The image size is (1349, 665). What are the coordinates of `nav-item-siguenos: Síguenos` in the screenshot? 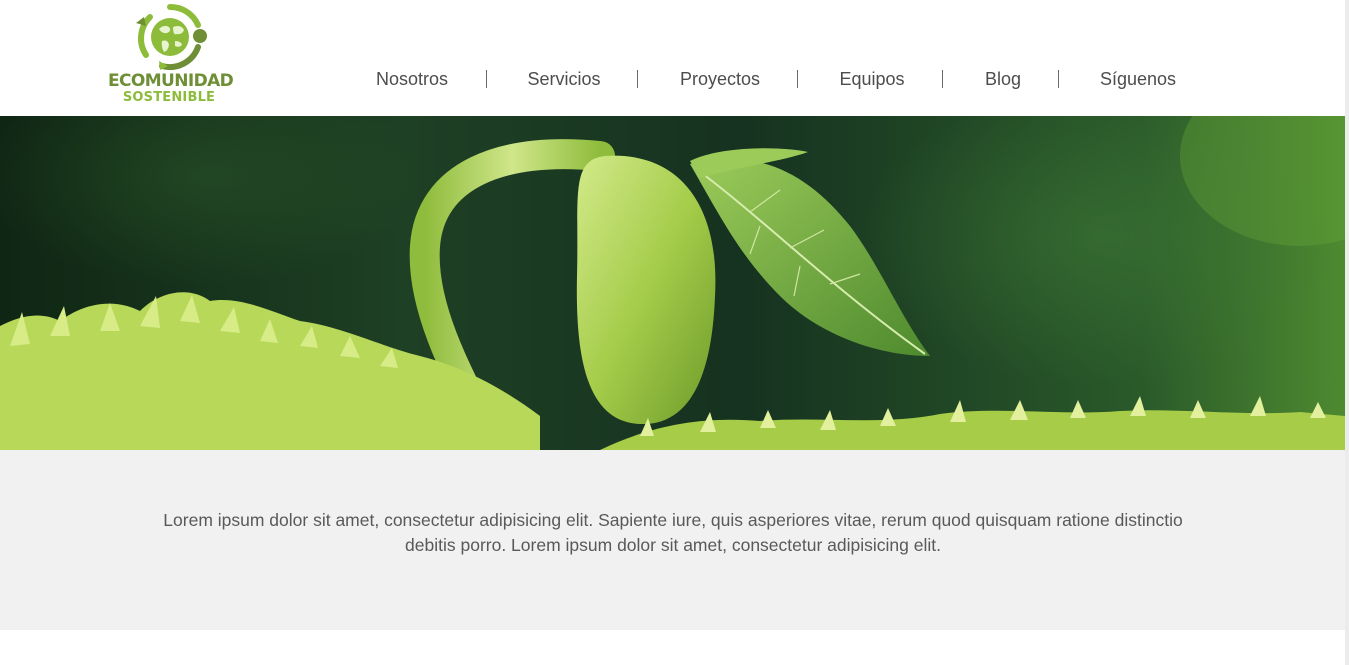 It's located at (1138, 79).